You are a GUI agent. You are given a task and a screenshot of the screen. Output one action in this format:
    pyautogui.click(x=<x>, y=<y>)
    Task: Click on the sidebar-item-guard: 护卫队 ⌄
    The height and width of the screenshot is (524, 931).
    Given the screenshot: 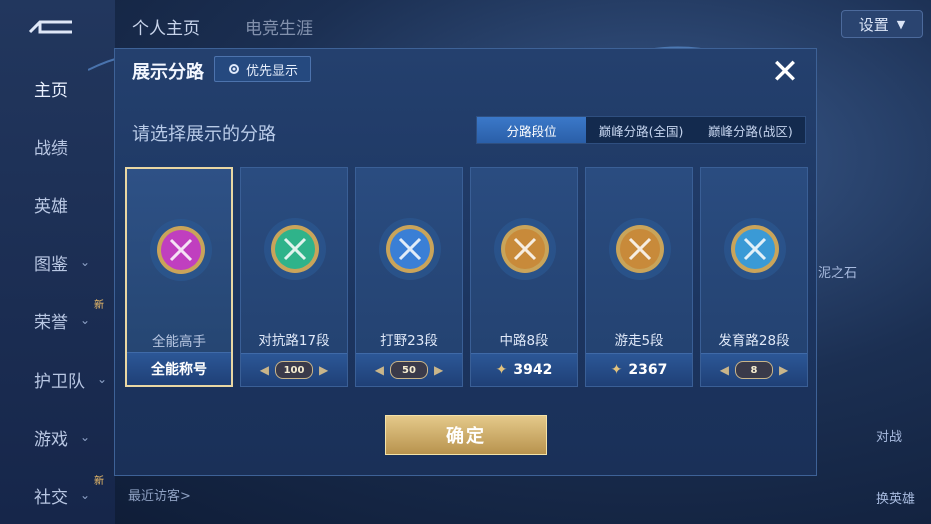 What is the action you would take?
    pyautogui.click(x=57, y=379)
    